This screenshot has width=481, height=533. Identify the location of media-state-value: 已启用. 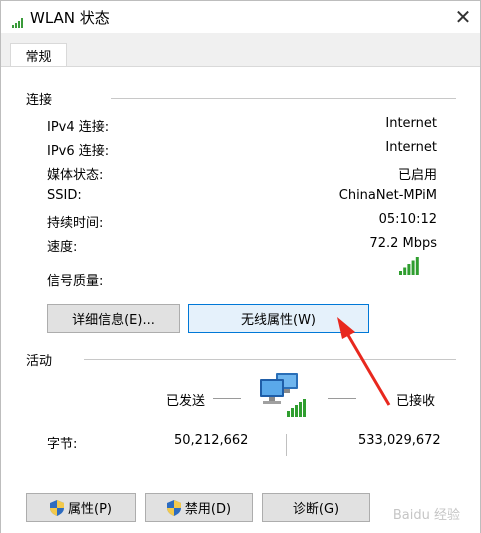
(417, 175).